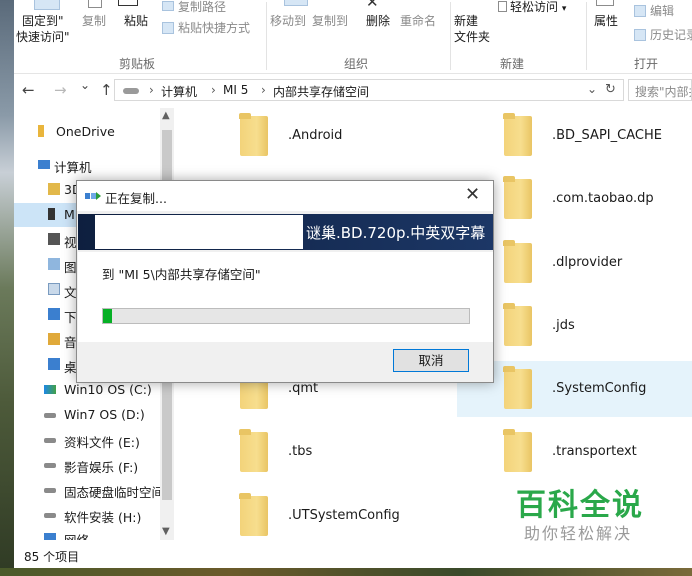 This screenshot has height=576, width=692. Describe the element at coordinates (181, 274) in the screenshot. I see `copy-destination: 到 "MI 5\内部共享存储空间"` at that location.